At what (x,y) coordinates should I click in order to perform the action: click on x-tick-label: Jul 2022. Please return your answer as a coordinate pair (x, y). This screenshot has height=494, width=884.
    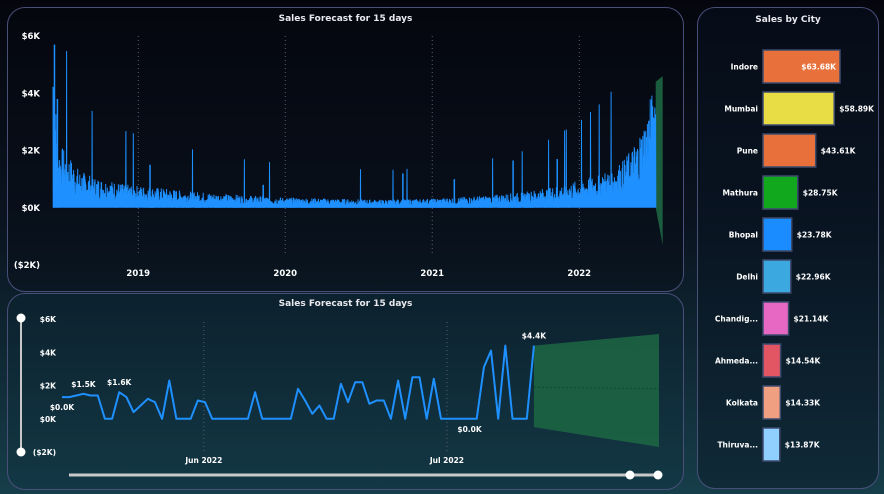
    Looking at the image, I should click on (446, 460).